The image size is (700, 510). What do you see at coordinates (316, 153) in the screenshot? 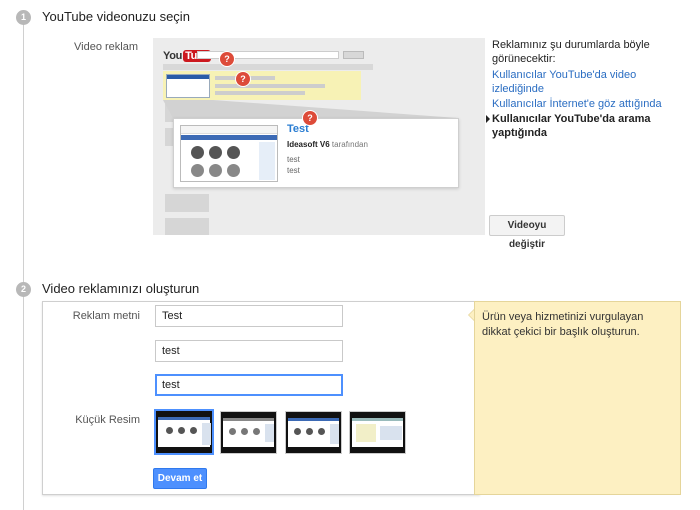
I see `ad-card: Test Ideasoft V6 tarafından test test` at bounding box center [316, 153].